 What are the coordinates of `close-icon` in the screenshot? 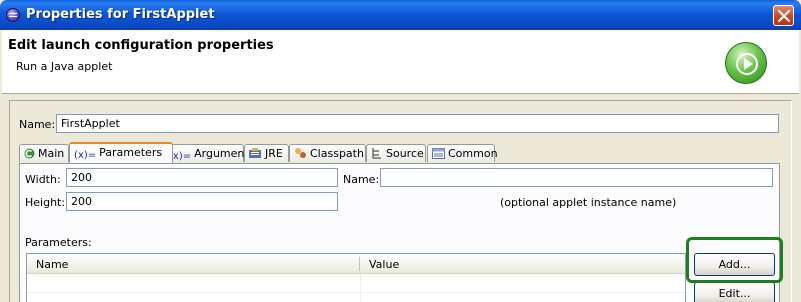 It's located at (784, 16).